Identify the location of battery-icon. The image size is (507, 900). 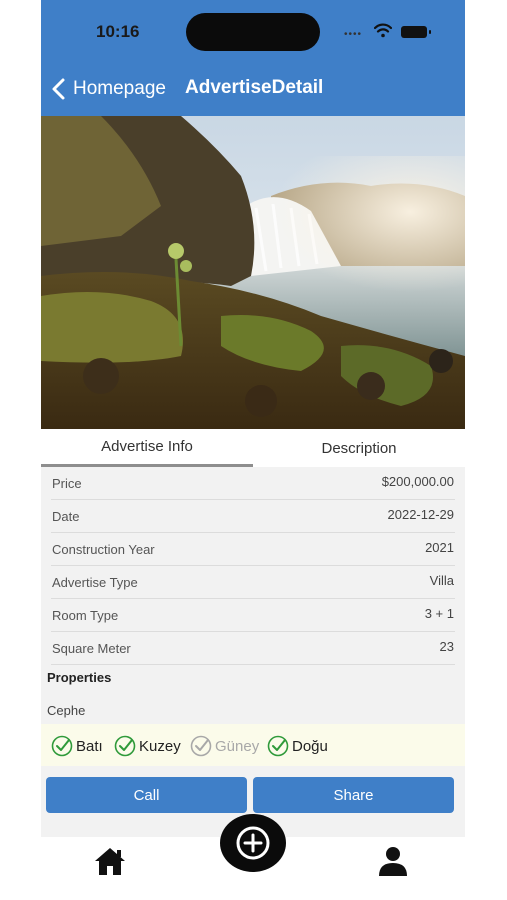
(416, 32).